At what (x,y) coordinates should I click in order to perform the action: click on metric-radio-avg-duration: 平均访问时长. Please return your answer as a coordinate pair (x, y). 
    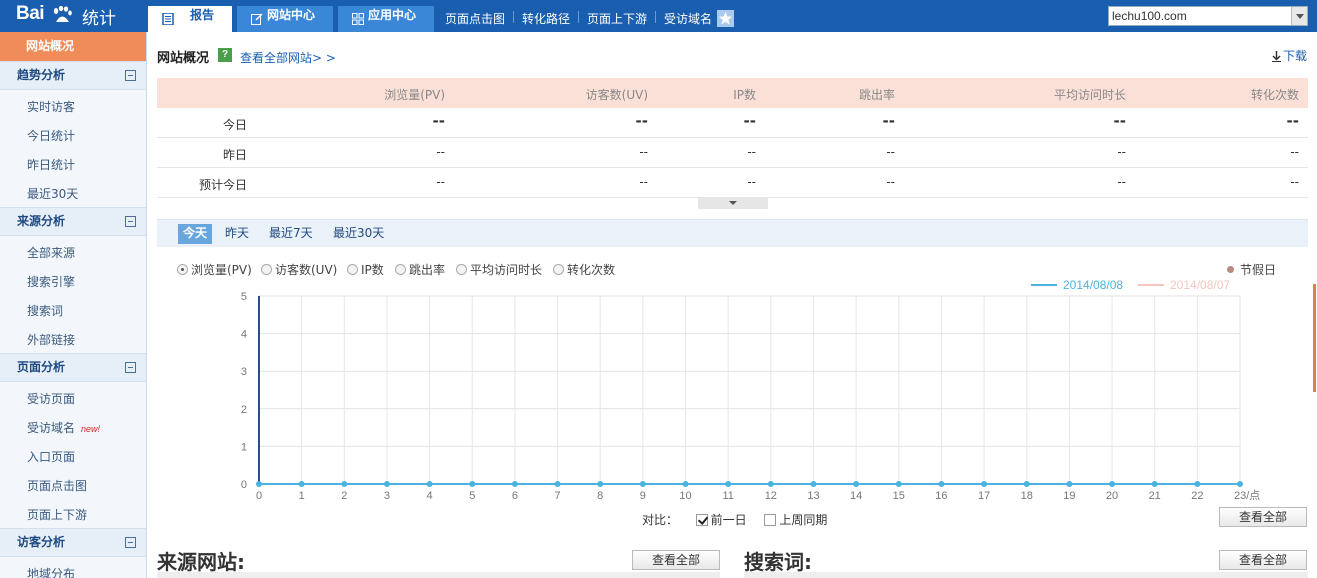
    Looking at the image, I should click on (499, 269).